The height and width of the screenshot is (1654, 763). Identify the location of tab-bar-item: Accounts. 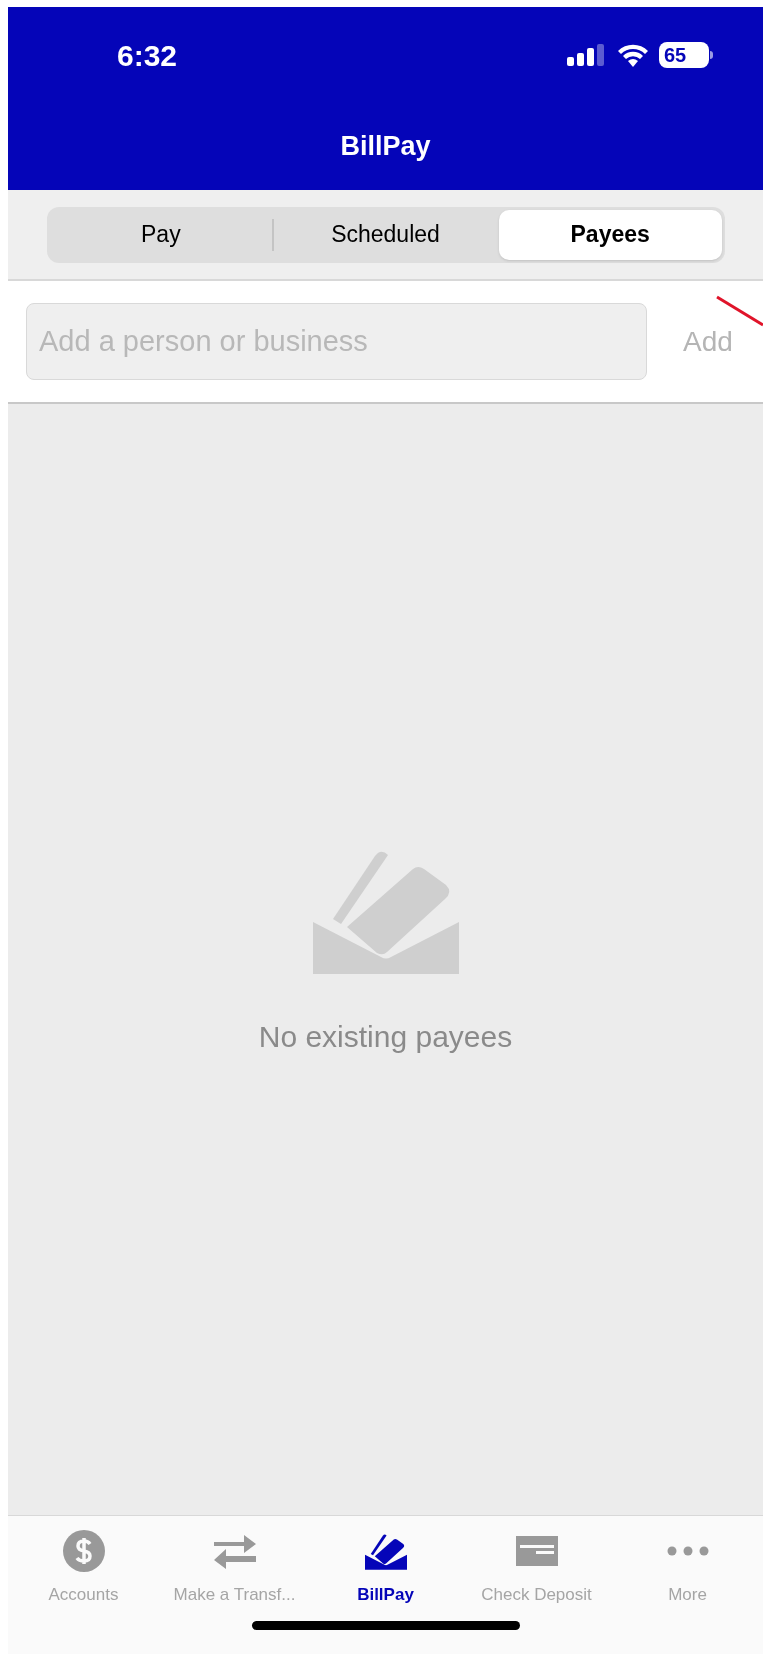
(83, 1568).